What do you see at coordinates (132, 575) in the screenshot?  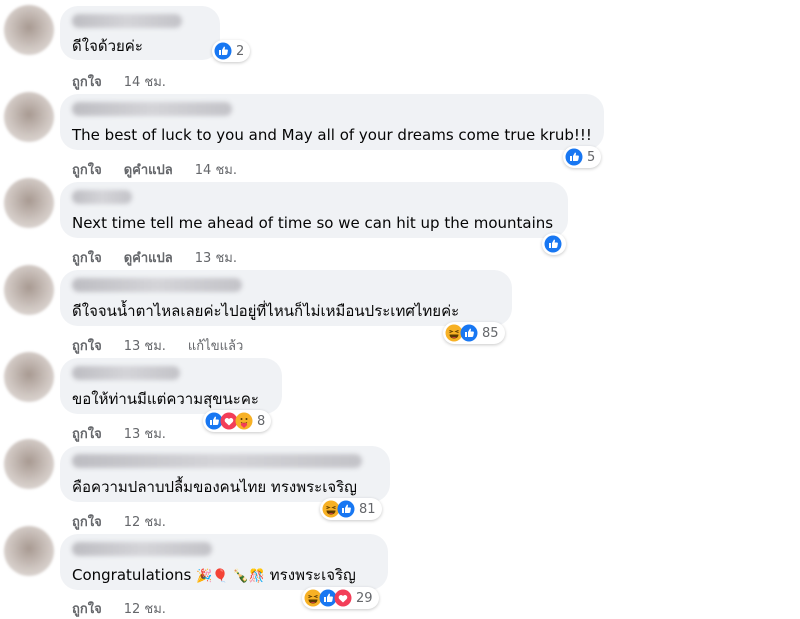 I see `comment-text-prefix: Congratulations` at bounding box center [132, 575].